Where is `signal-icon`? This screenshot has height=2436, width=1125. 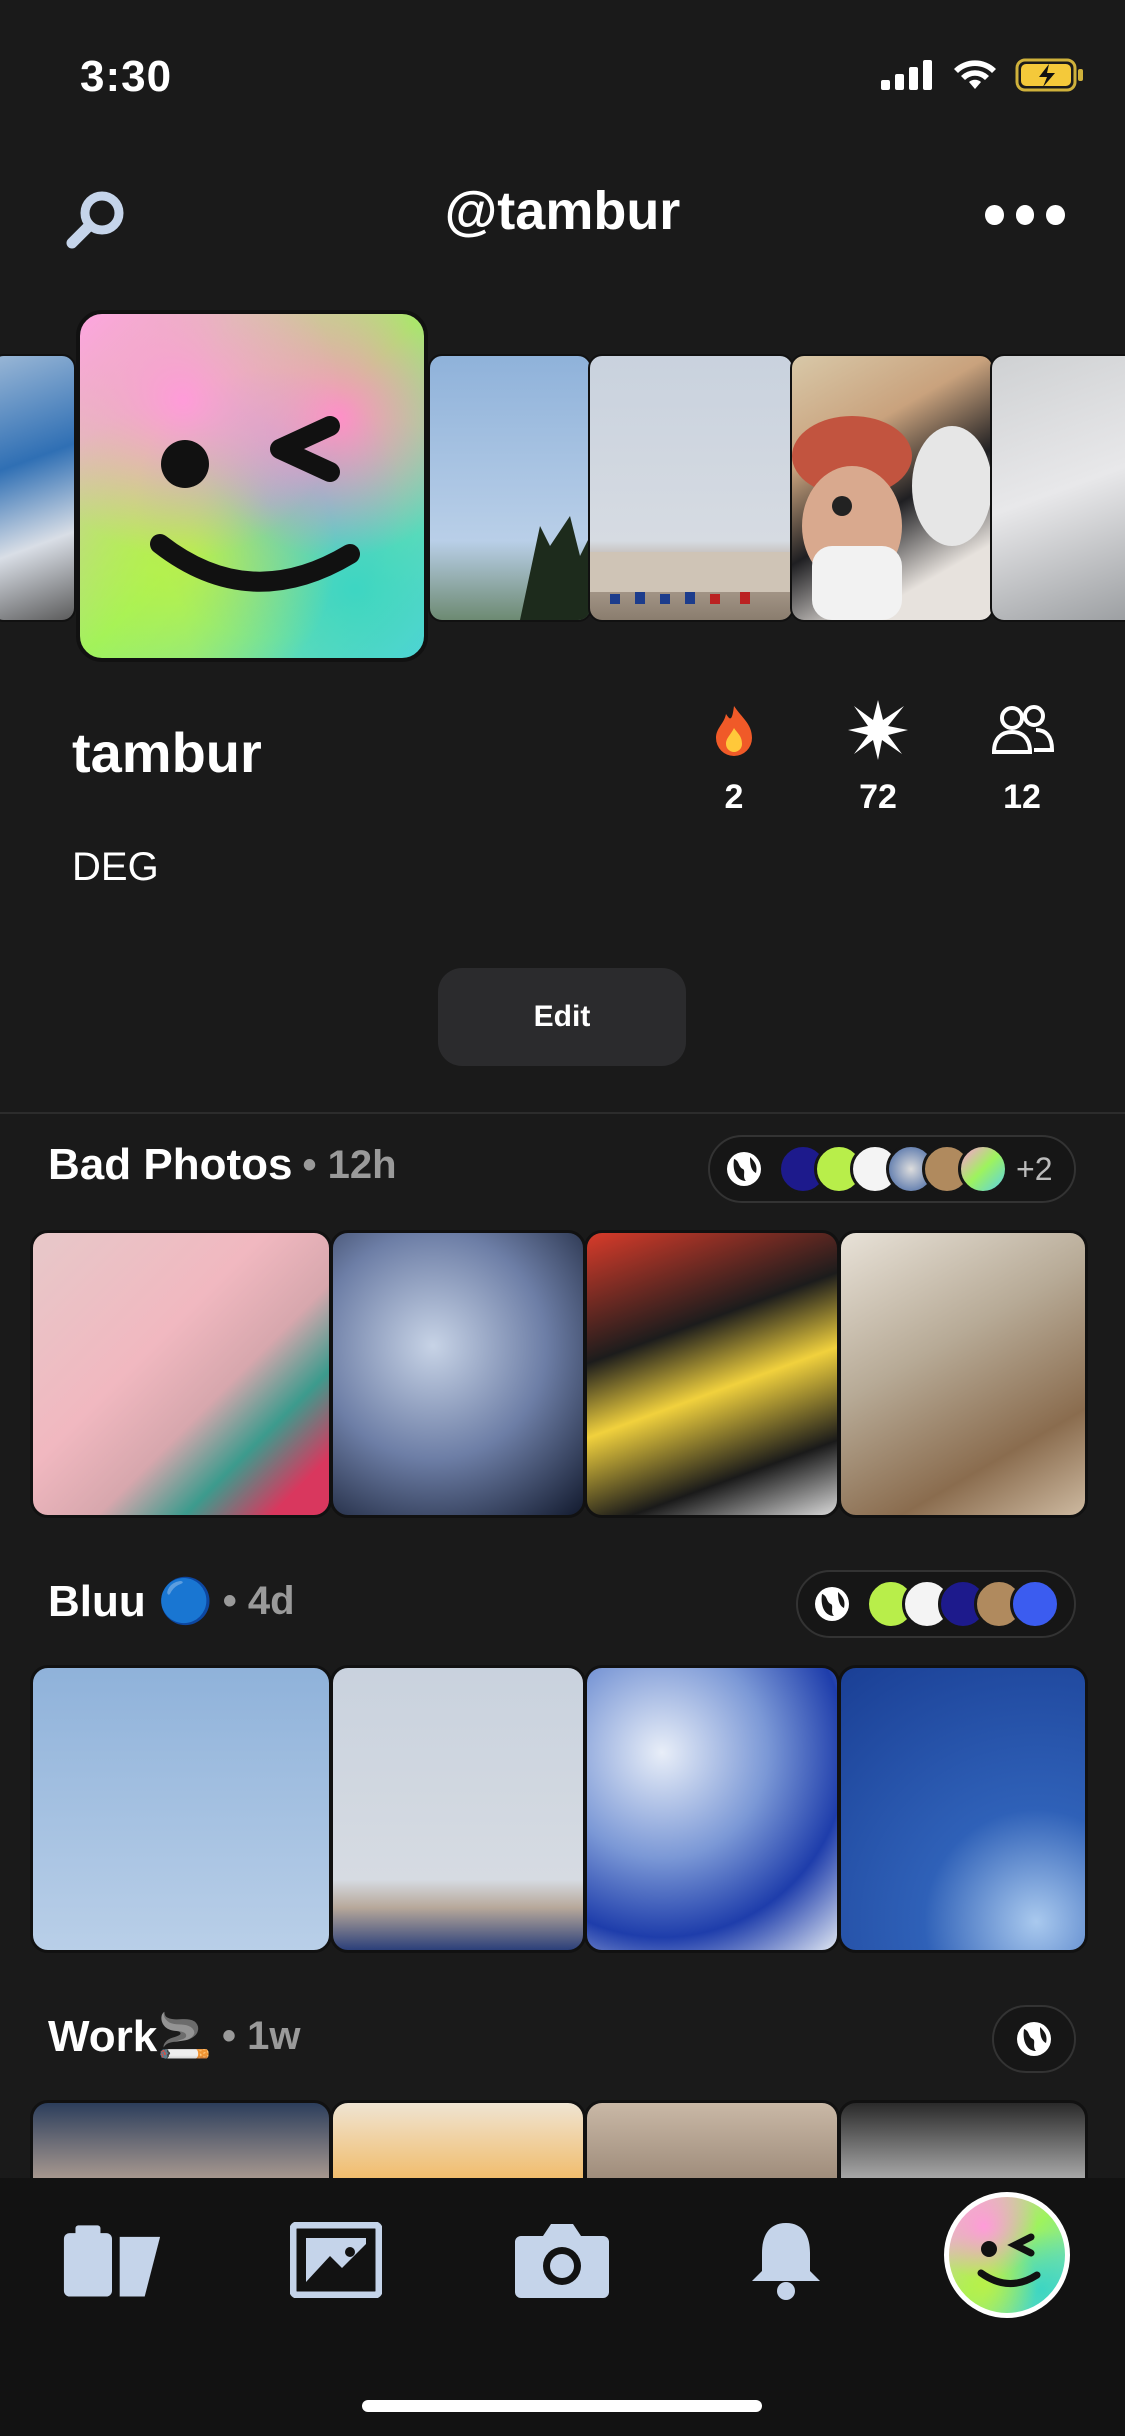 signal-icon is located at coordinates (906, 75).